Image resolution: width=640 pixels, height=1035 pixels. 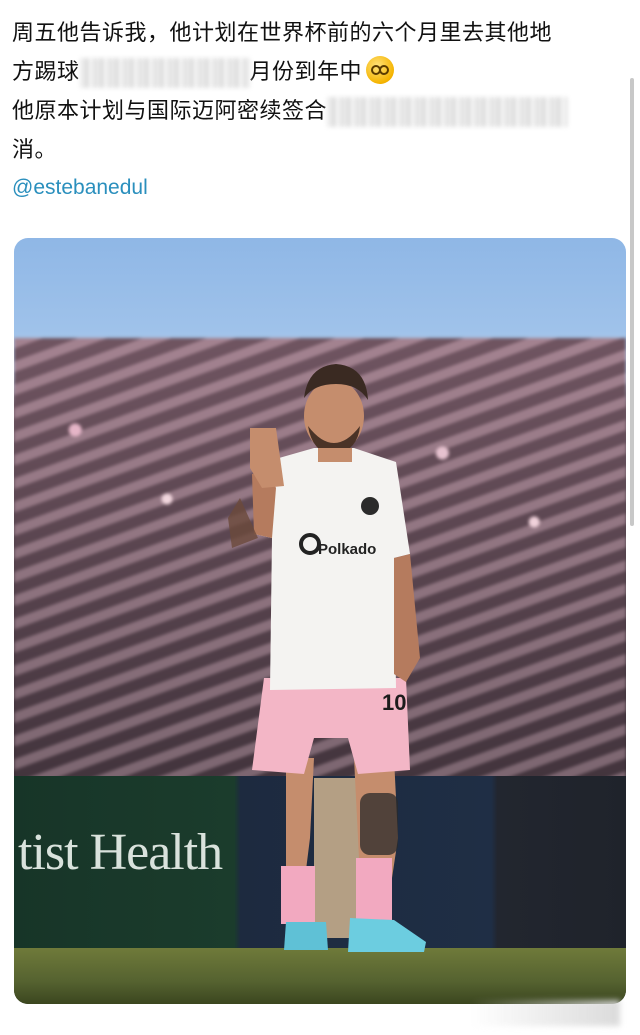 What do you see at coordinates (298, 895) in the screenshot?
I see `left-sock` at bounding box center [298, 895].